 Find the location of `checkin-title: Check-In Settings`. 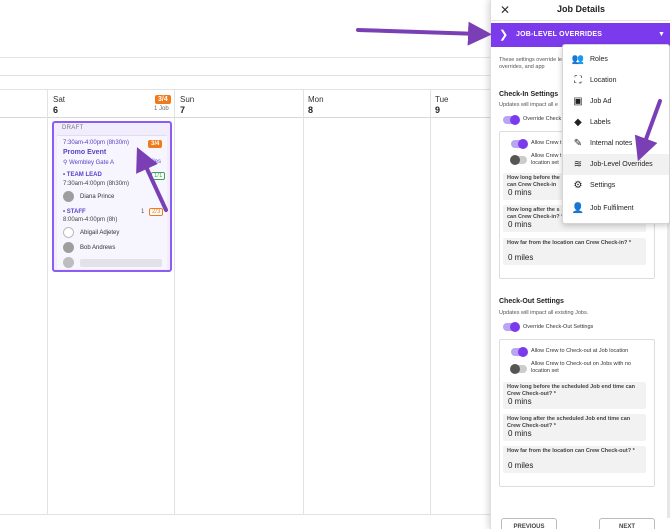

checkin-title: Check-In Settings is located at coordinates (529, 94).